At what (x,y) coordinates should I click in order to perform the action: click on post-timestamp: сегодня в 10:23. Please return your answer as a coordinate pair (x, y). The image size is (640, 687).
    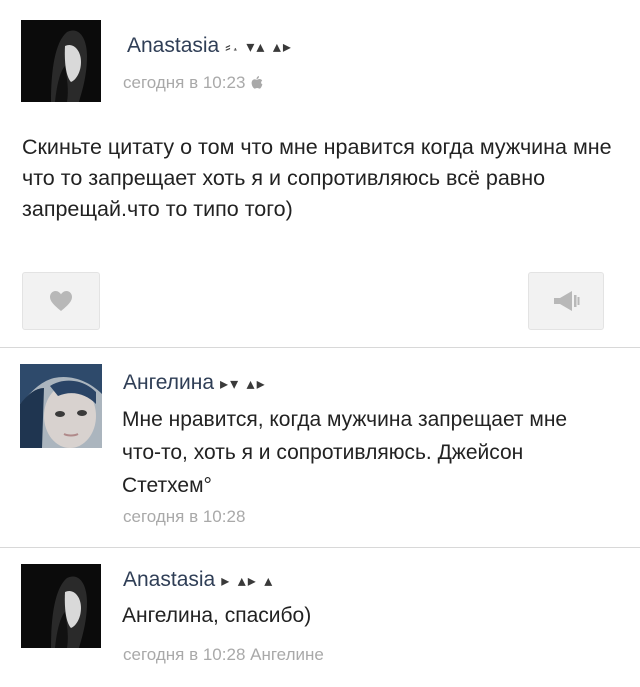
    Looking at the image, I should click on (193, 83).